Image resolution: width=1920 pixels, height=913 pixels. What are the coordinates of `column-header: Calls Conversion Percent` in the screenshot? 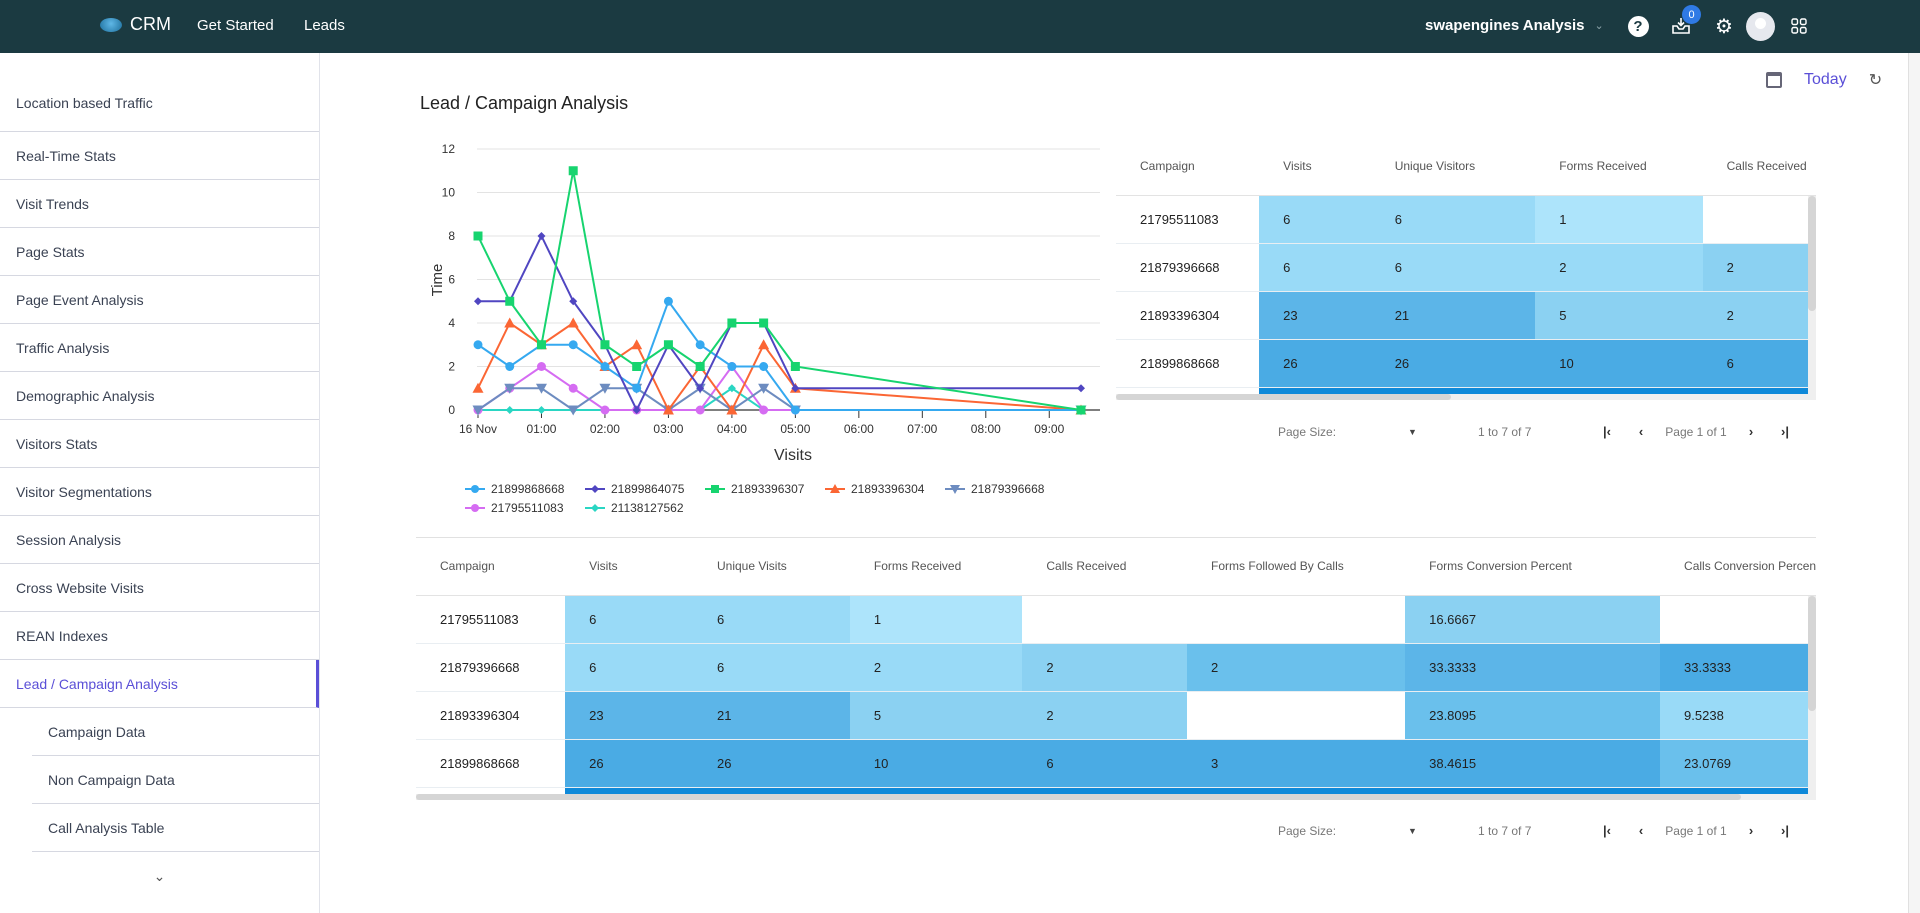 It's located at (1738, 566).